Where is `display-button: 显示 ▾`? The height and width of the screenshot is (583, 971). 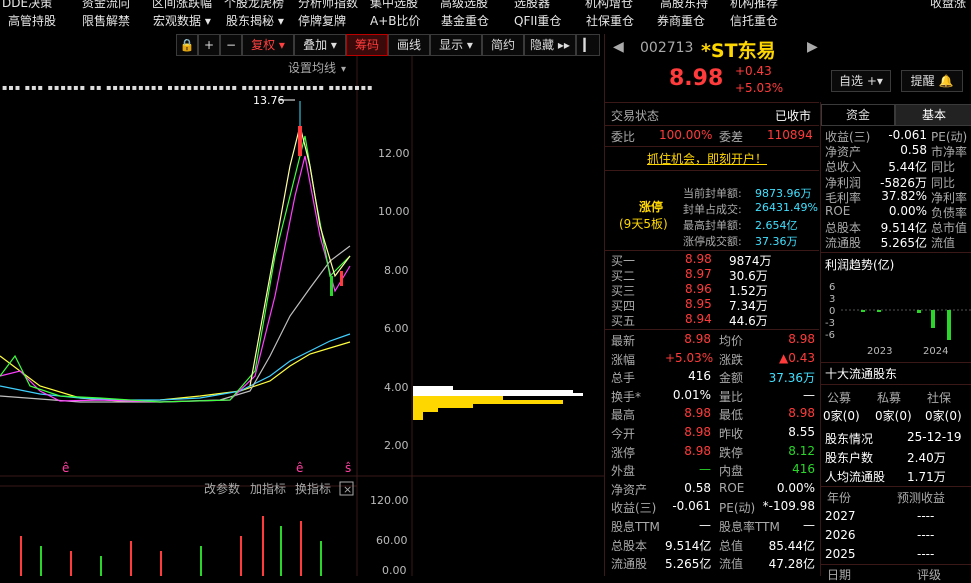 display-button: 显示 ▾ is located at coordinates (456, 45).